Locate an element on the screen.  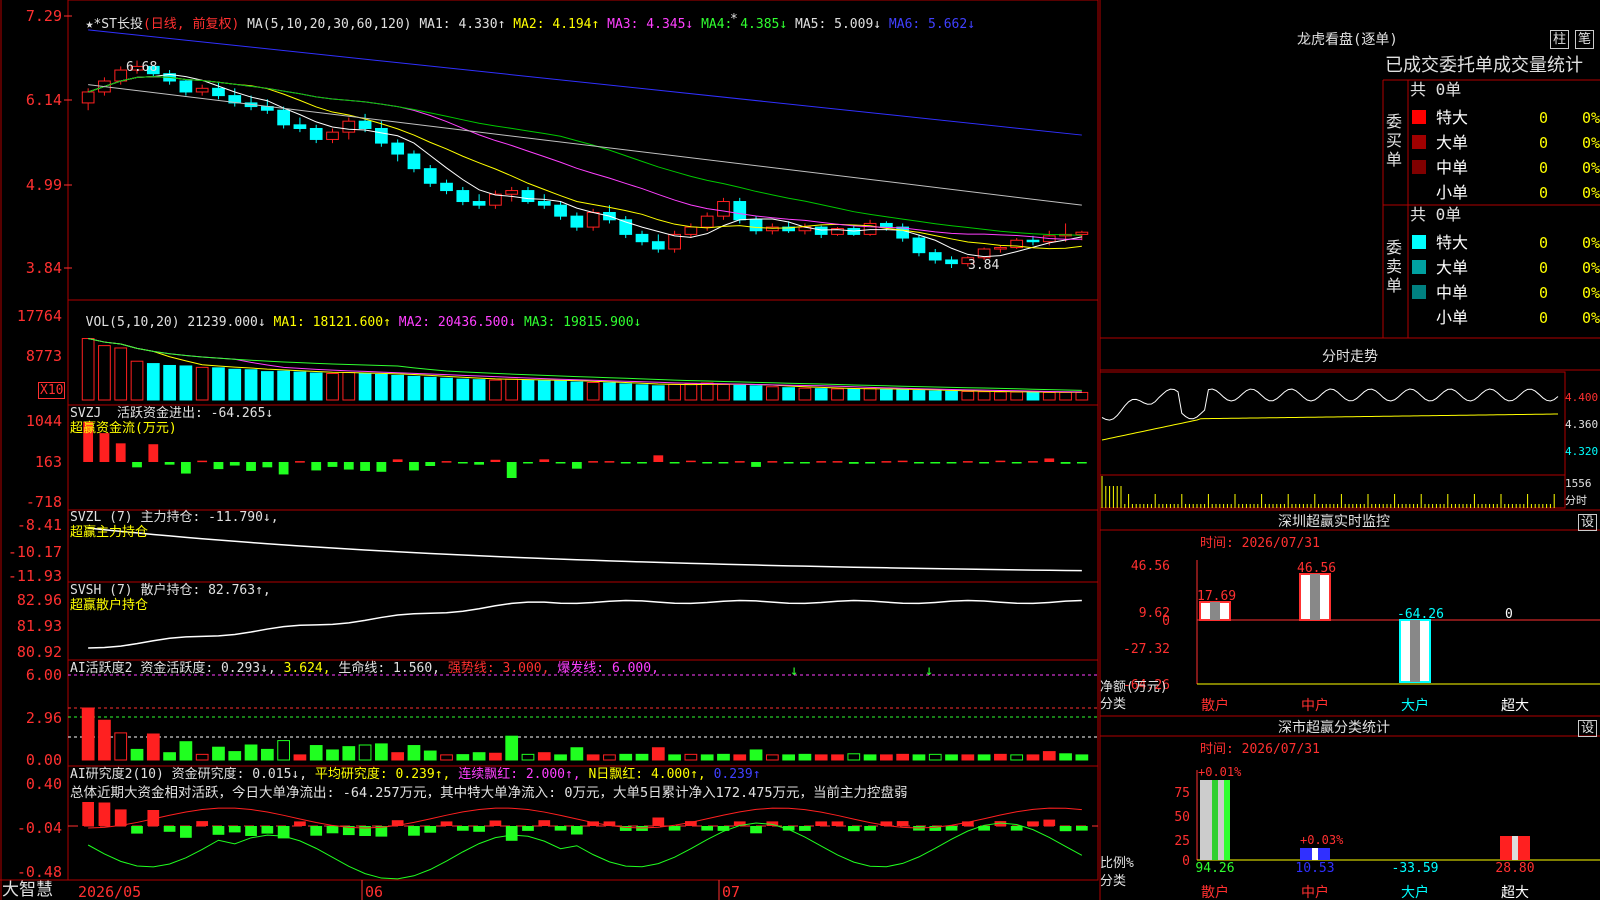
vol-ma2: MA2: 20436.500↓ is located at coordinates (457, 322).